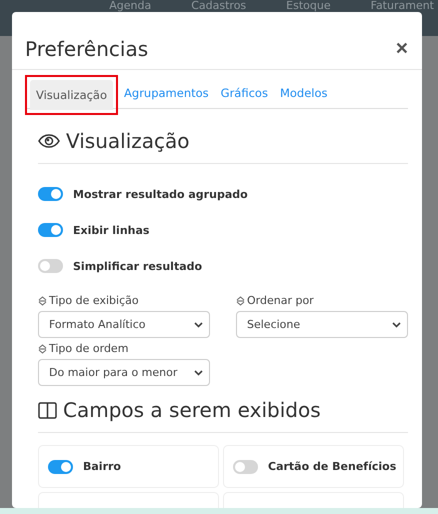 The image size is (438, 514). What do you see at coordinates (102, 466) in the screenshot?
I see `field-name: Bairro` at bounding box center [102, 466].